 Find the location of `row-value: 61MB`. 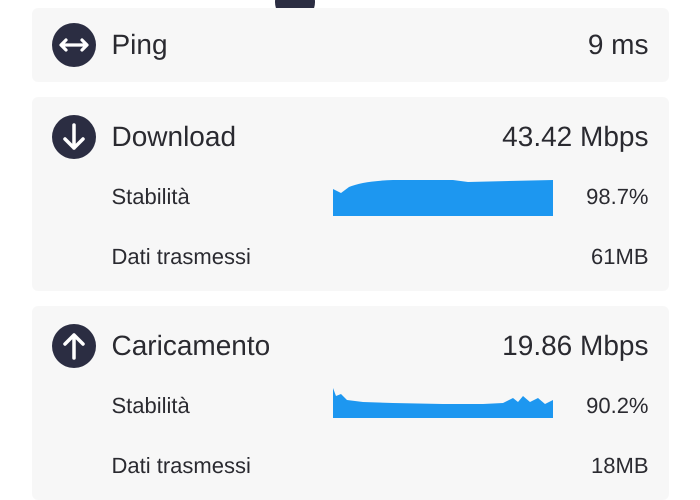

row-value: 61MB is located at coordinates (619, 257).